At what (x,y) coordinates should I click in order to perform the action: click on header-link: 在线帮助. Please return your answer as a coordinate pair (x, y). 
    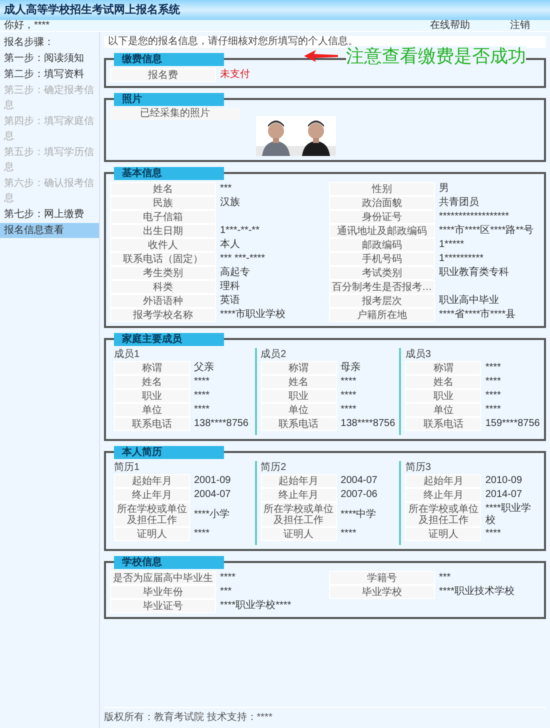
    Looking at the image, I should click on (450, 25).